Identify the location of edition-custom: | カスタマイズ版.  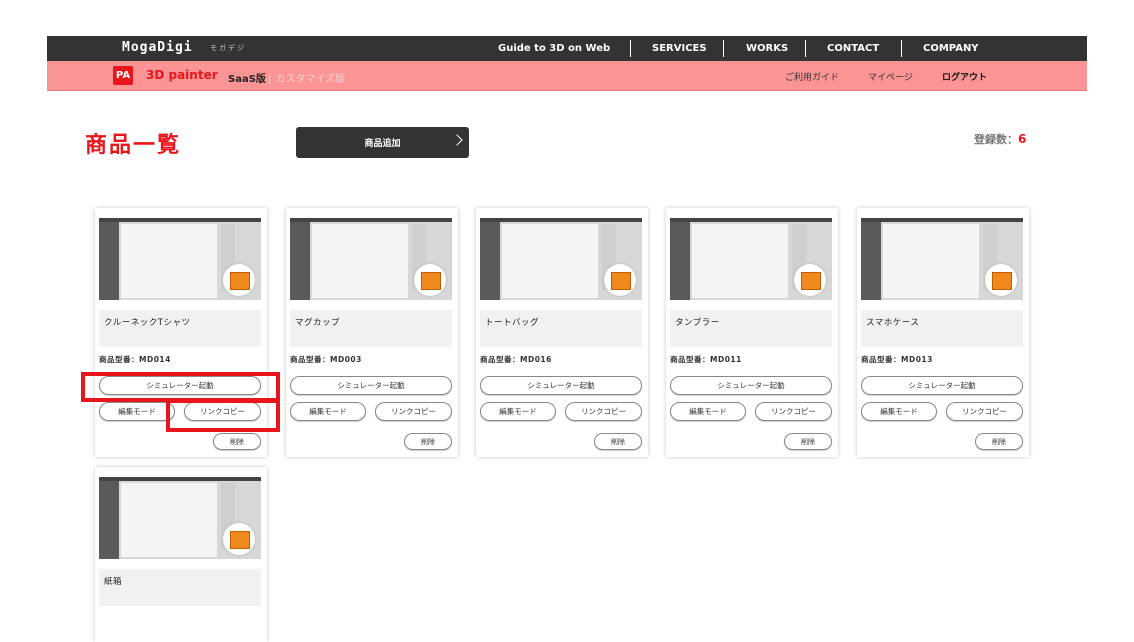
(306, 77).